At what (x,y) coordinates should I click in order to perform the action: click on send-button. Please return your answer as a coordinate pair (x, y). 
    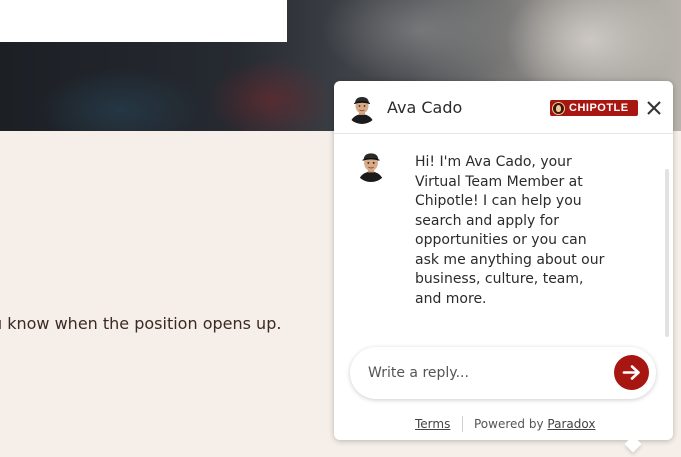
    Looking at the image, I should click on (631, 372).